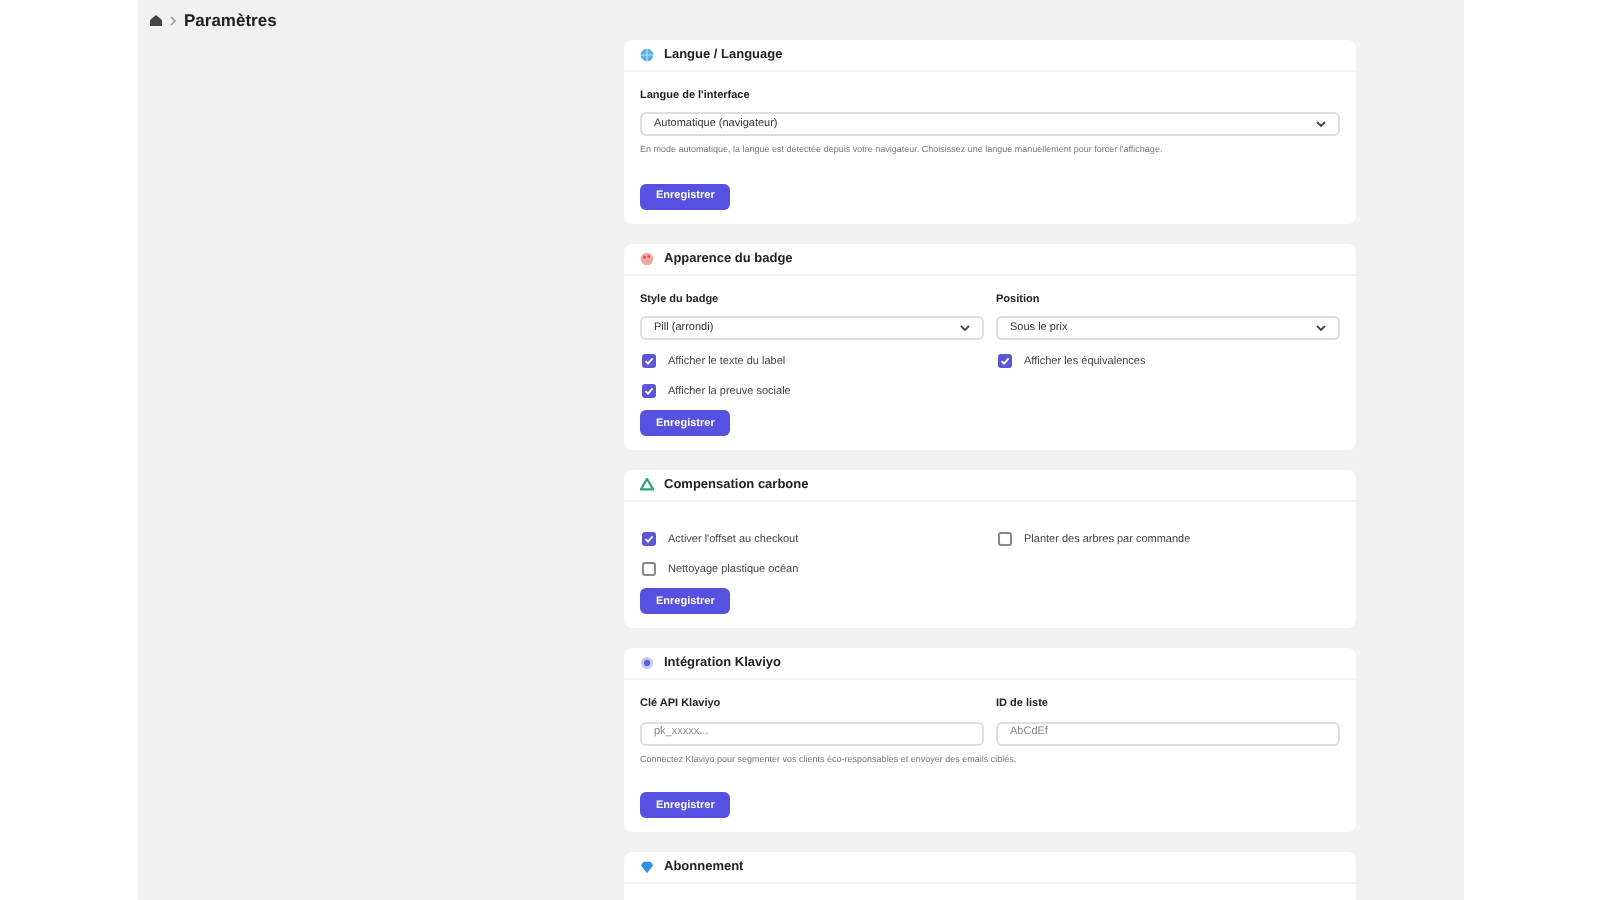 This screenshot has height=900, width=1600. Describe the element at coordinates (647, 663) in the screenshot. I see `dot-icon` at that location.